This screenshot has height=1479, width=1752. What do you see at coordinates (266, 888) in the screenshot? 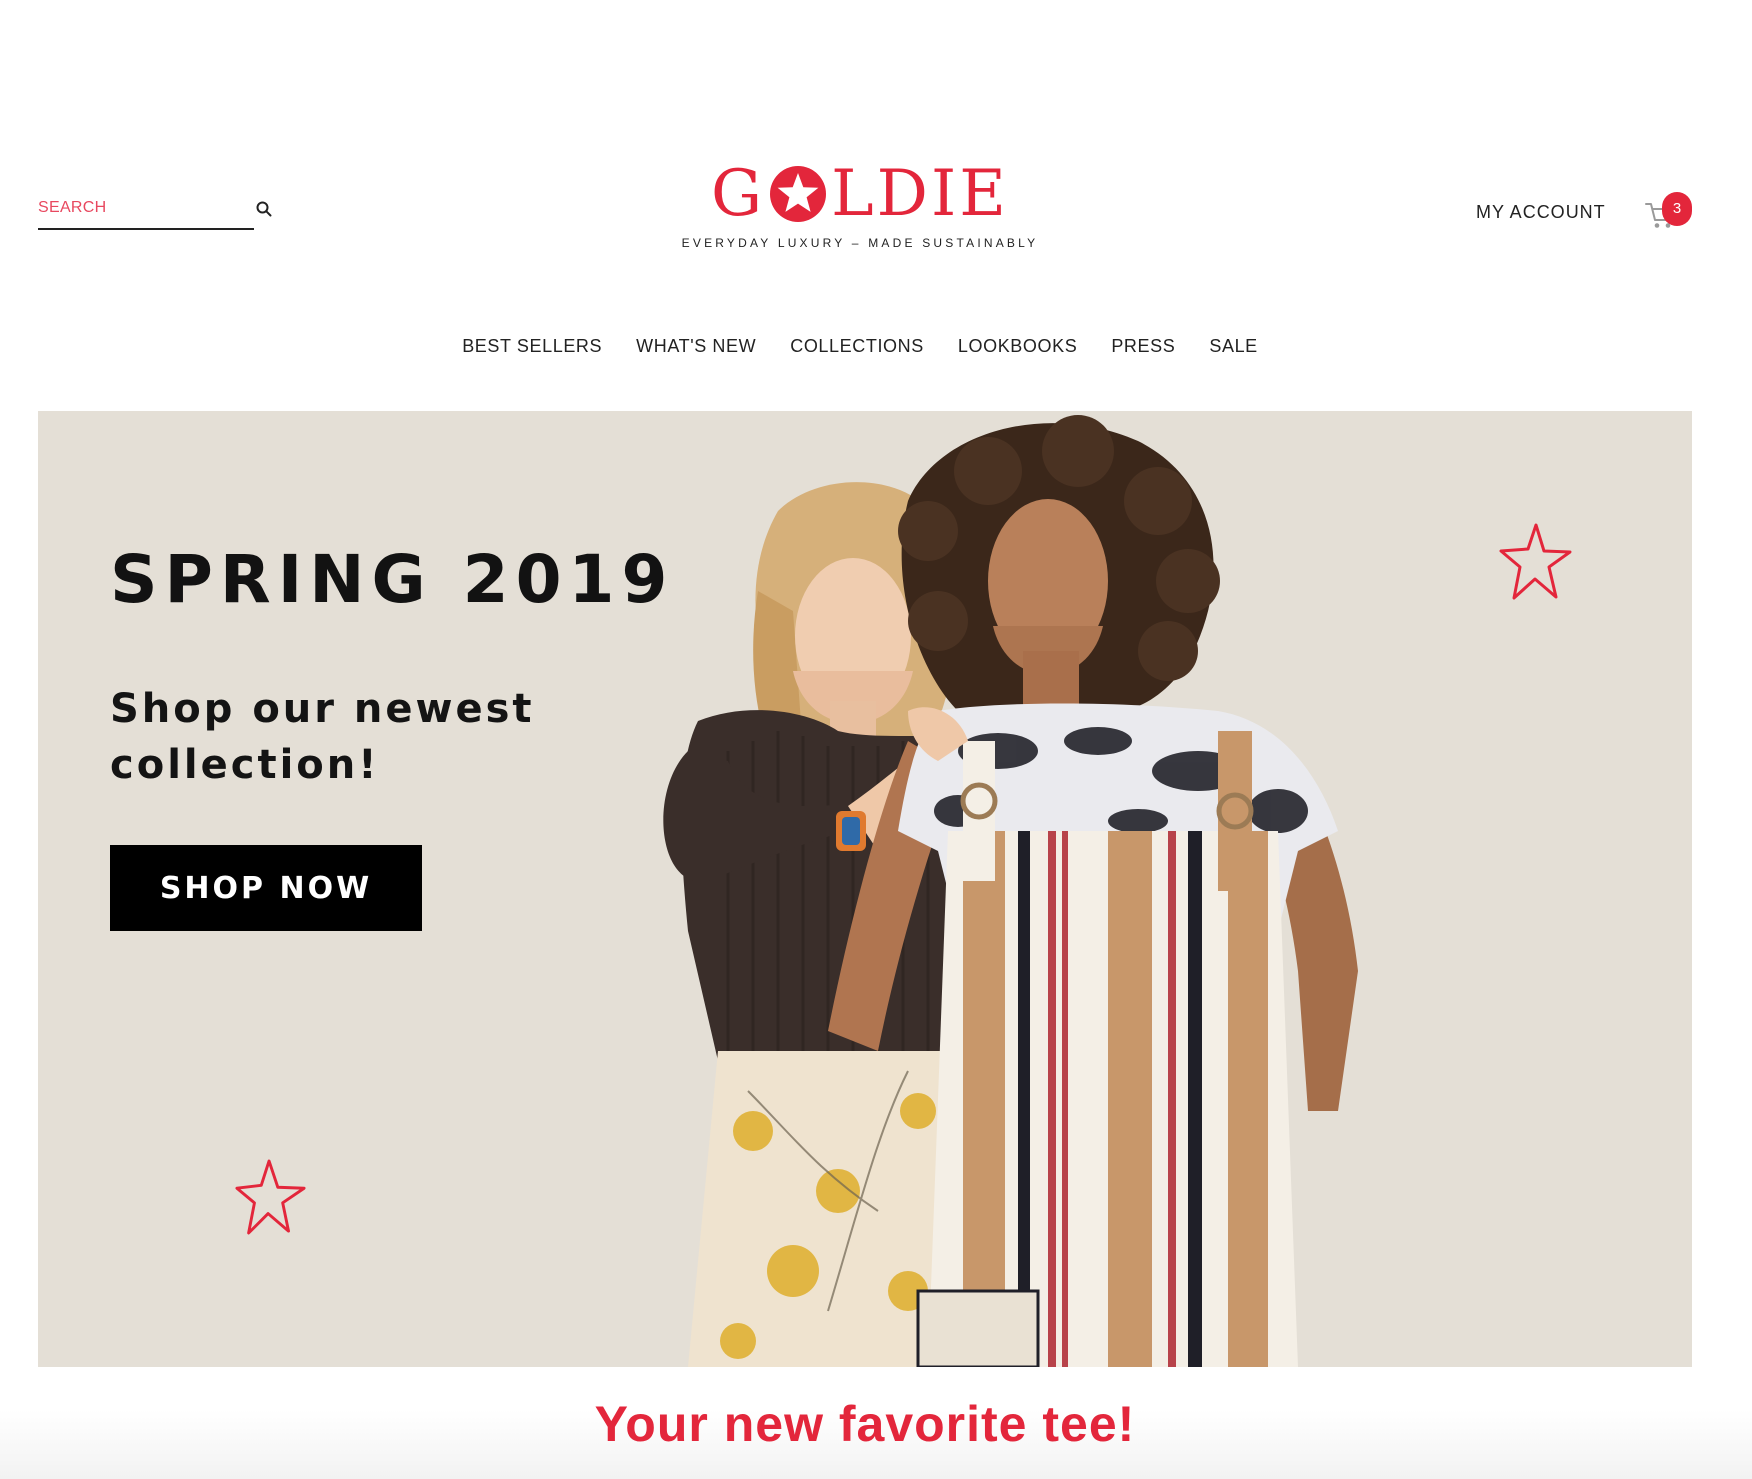
I see `shop-now-button: SHOP NOW` at bounding box center [266, 888].